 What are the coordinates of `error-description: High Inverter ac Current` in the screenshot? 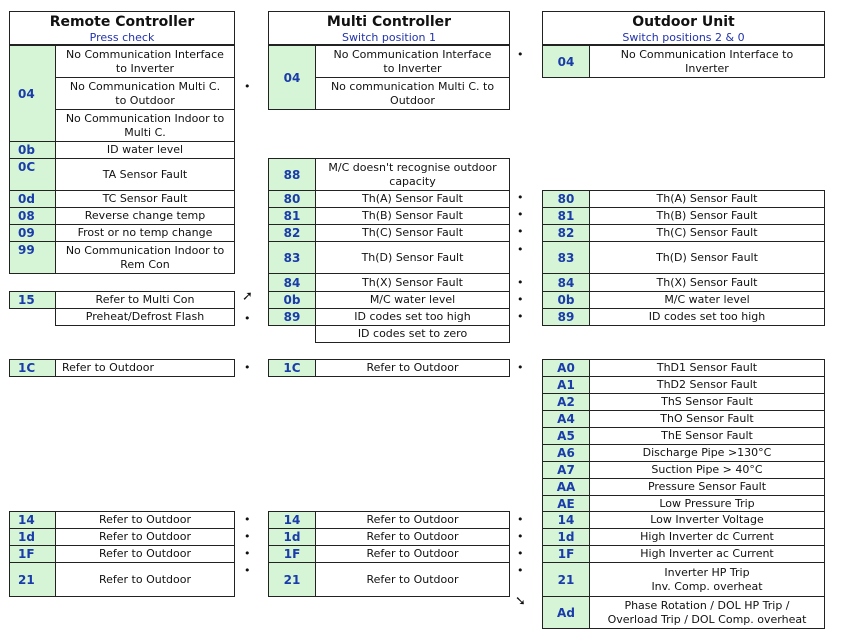 It's located at (707, 554).